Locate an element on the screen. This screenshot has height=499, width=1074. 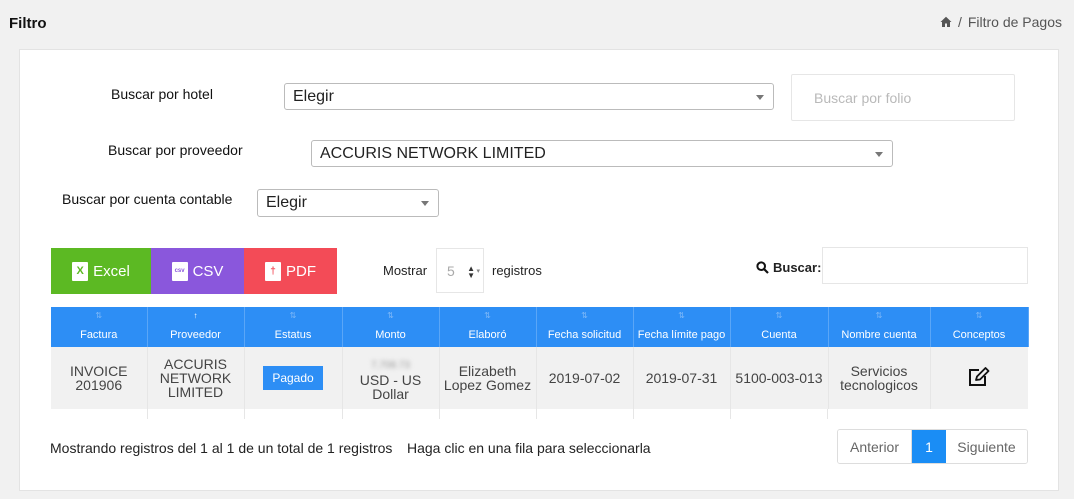
cell-nombre-cuenta: Servicios tecnologicos is located at coordinates (879, 378).